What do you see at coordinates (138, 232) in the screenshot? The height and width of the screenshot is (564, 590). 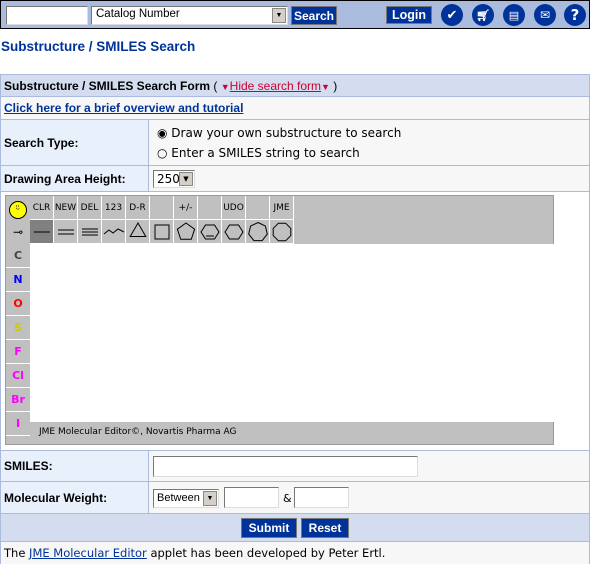 I see `triangle-ring-icon` at bounding box center [138, 232].